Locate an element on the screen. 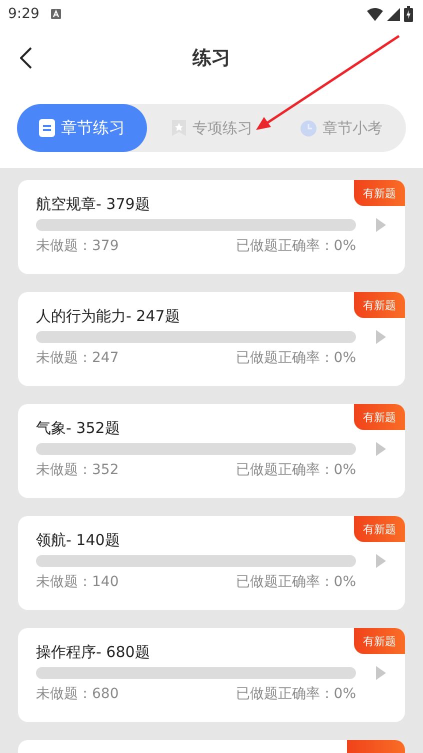 This screenshot has height=753, width=423. chapter-title: 航空规章- 379题 is located at coordinates (93, 204).